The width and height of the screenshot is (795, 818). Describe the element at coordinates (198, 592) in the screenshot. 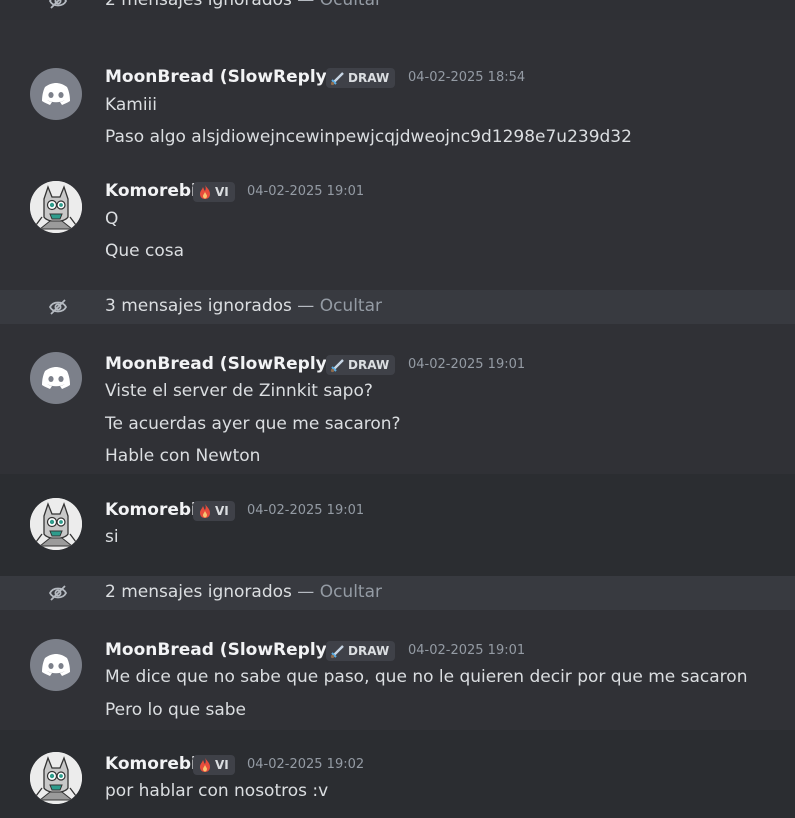

I see `ignored-count-label: 2 mensajes ignorados` at that location.